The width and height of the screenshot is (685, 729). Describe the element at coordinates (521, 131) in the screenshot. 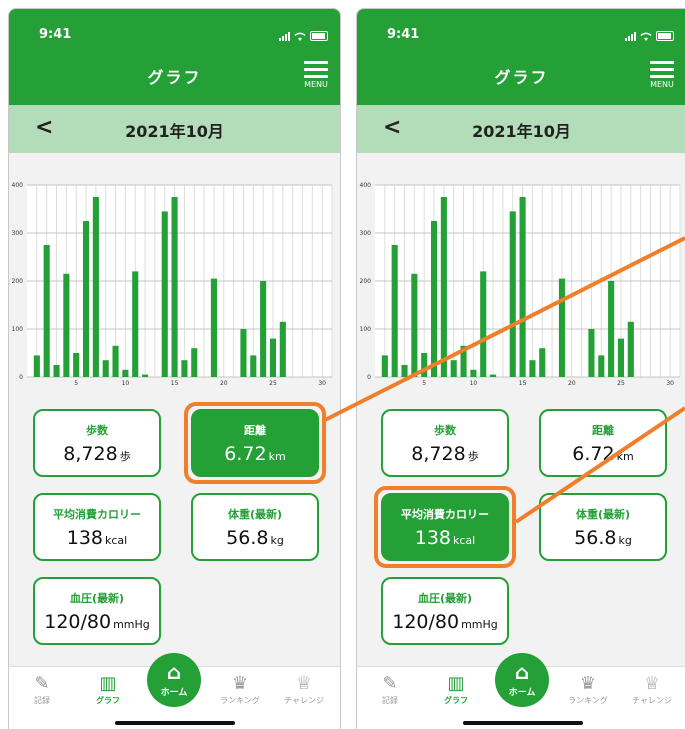

I see `month-label: 2021年10月` at that location.